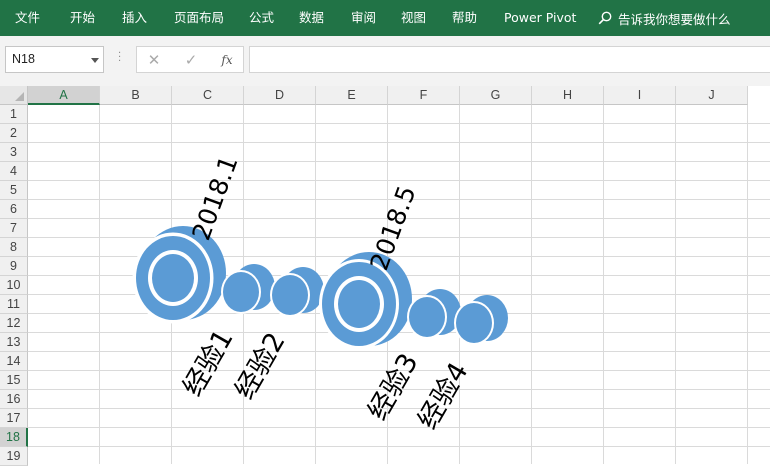  What do you see at coordinates (227, 60) in the screenshot?
I see `insert-function-icon: fx` at bounding box center [227, 60].